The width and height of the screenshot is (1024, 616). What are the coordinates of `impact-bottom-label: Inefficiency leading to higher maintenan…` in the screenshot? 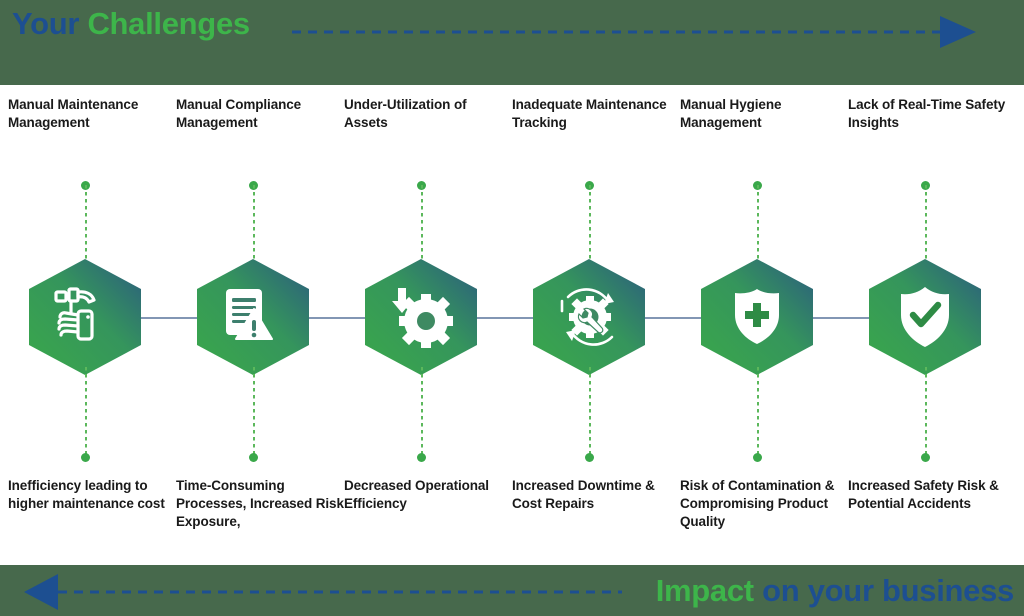 It's located at (86, 494).